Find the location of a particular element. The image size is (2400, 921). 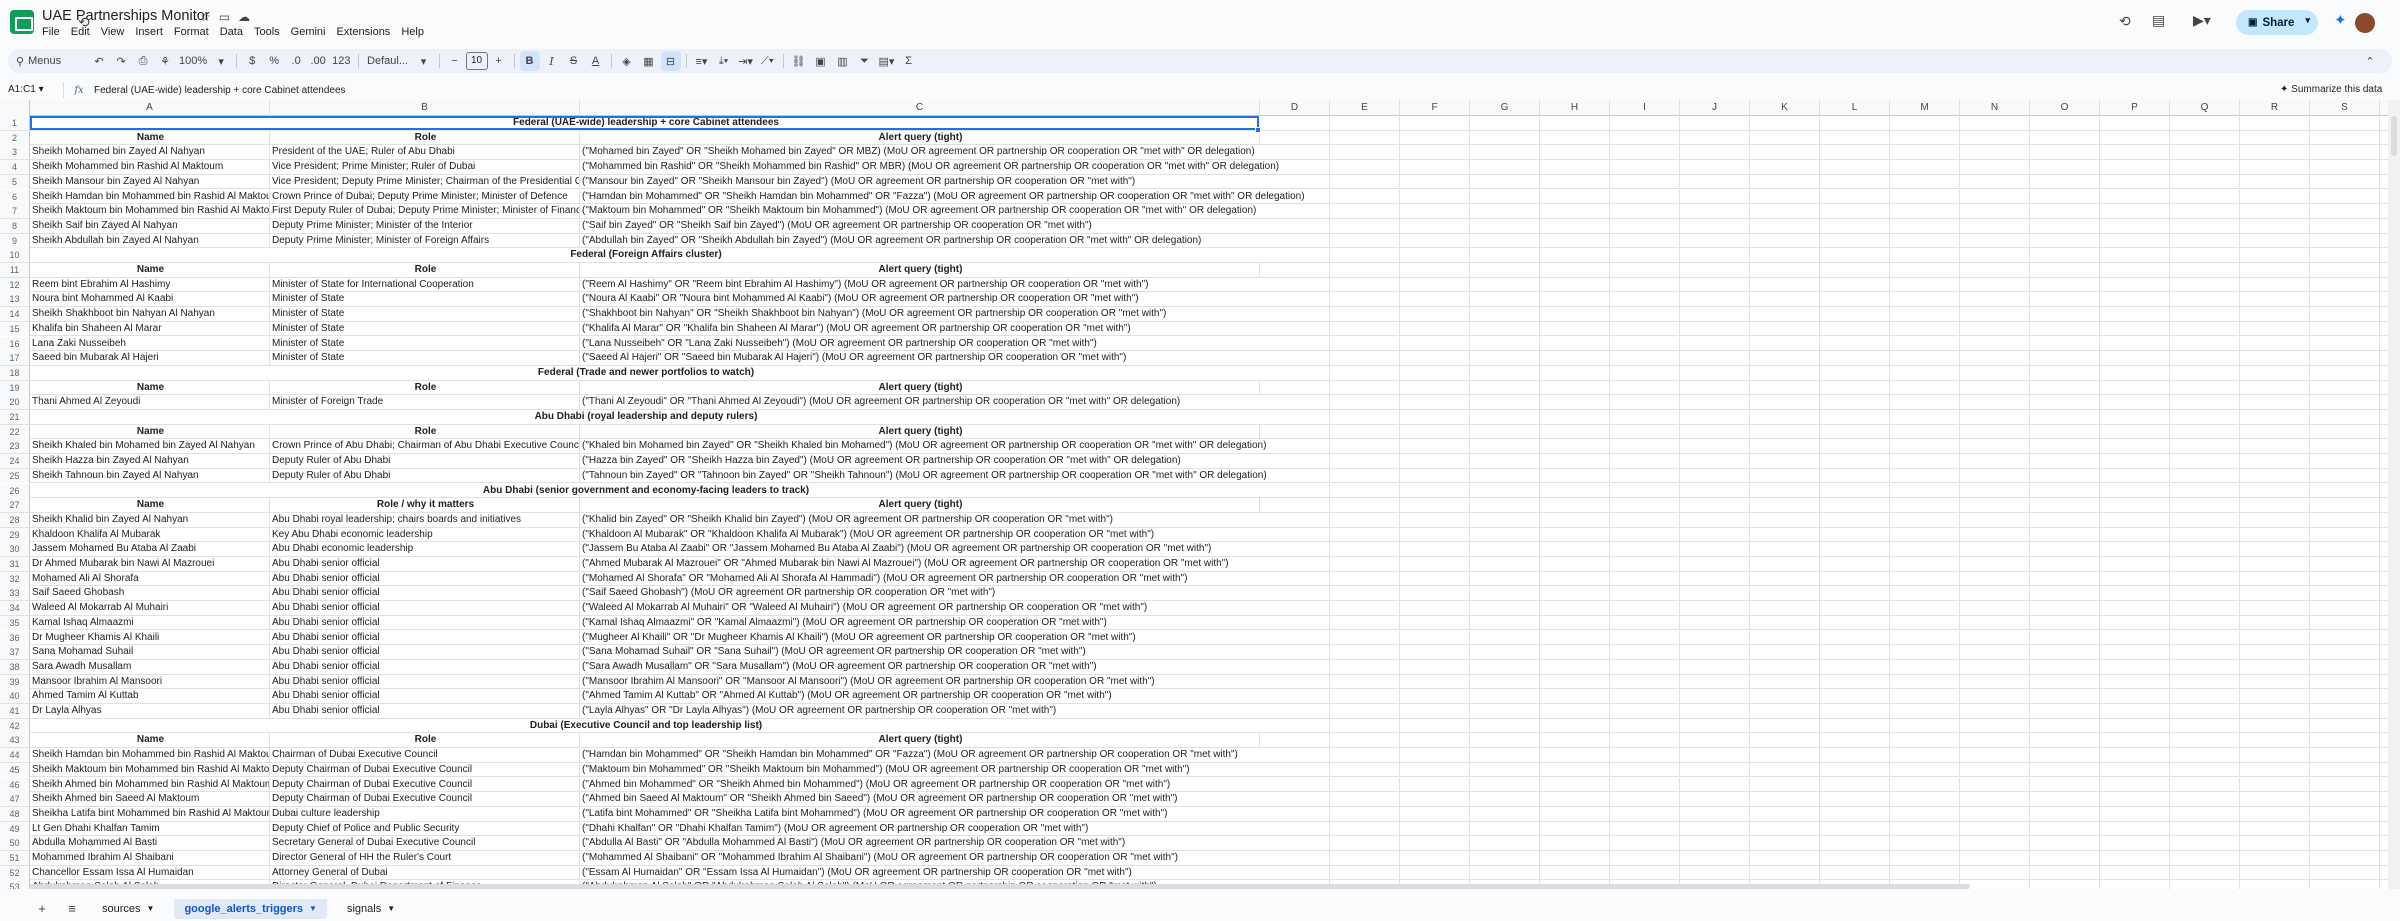

row-header: 32 is located at coordinates (15, 578).